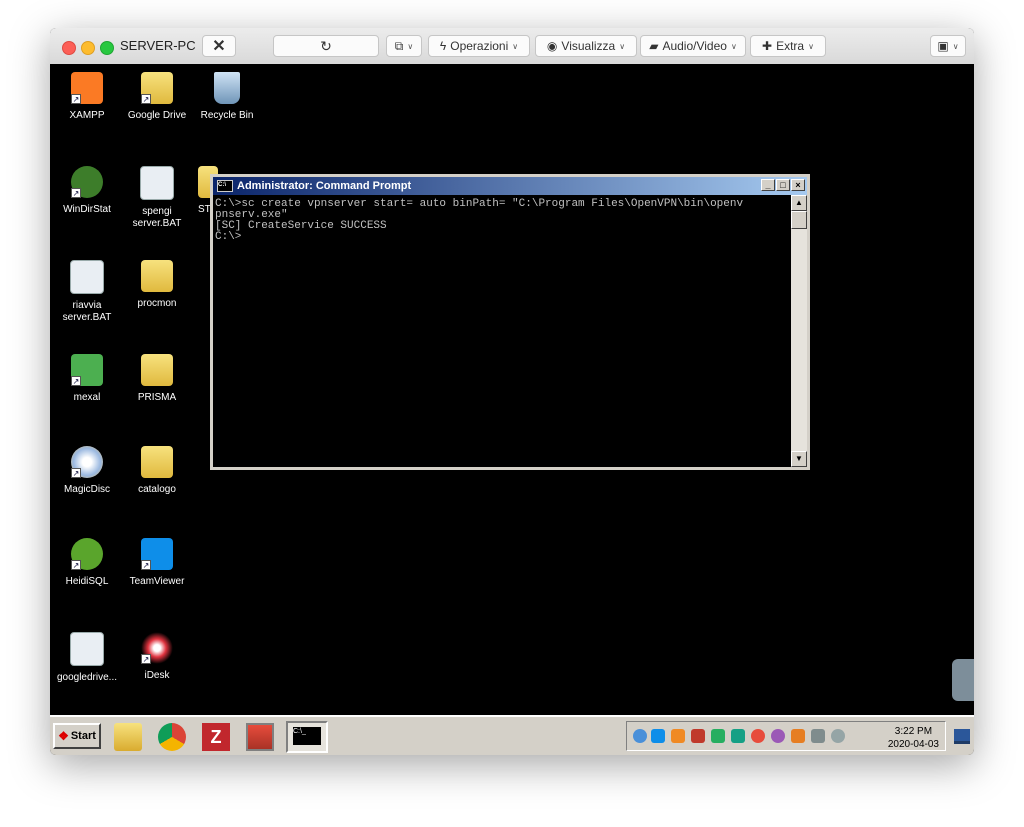 This screenshot has width=1024, height=827. What do you see at coordinates (799, 331) in the screenshot?
I see `cmd-scrollbar: ▲ ▼` at bounding box center [799, 331].